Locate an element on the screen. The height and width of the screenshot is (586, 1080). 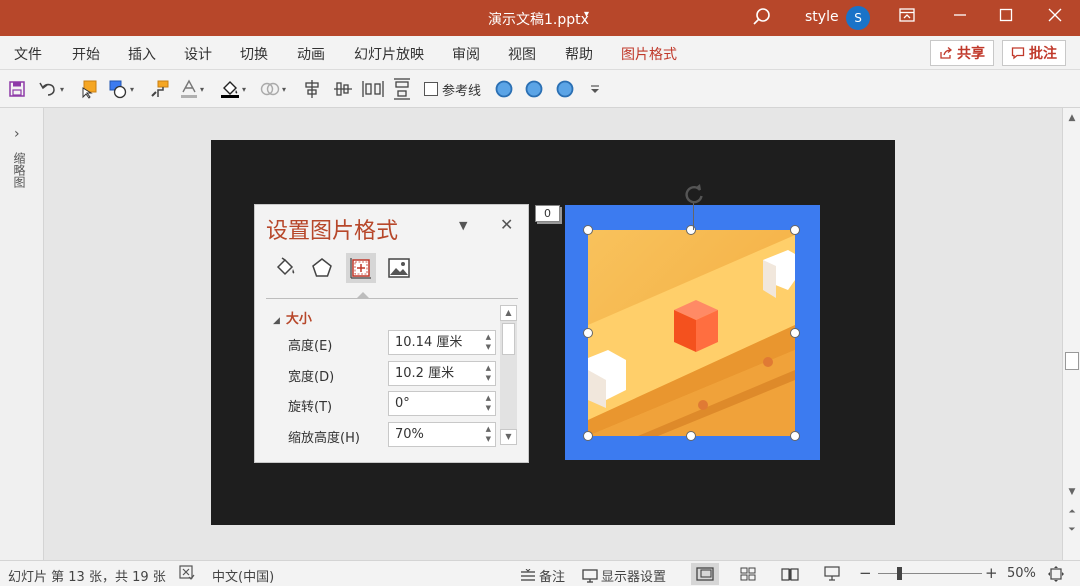
align-center-icon is located at coordinates (312, 89).